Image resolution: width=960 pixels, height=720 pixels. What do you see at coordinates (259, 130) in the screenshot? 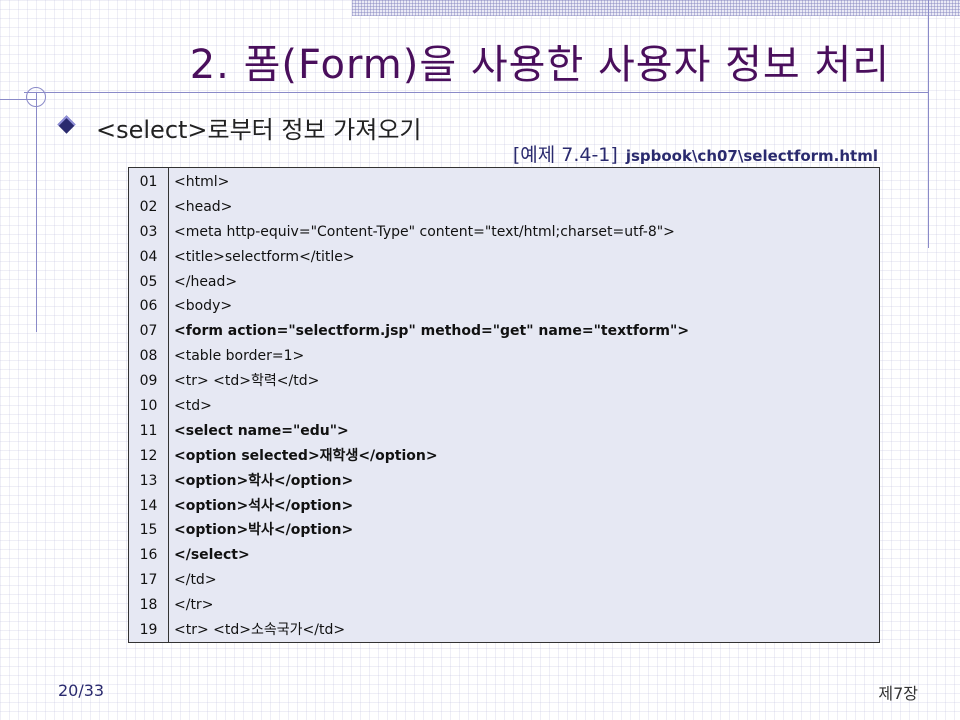
I see `bullet-text: <select>로부터 정보 가져오기` at bounding box center [259, 130].